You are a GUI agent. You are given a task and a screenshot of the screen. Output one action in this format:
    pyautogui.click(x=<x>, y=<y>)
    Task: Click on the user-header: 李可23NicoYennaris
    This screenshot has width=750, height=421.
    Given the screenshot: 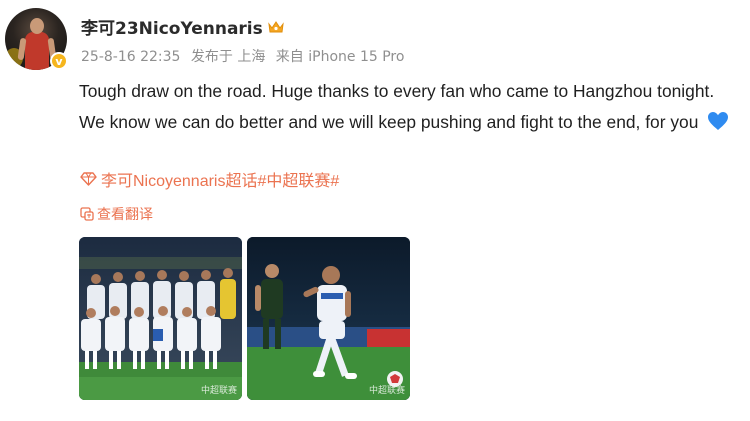 What is the action you would take?
    pyautogui.click(x=183, y=26)
    